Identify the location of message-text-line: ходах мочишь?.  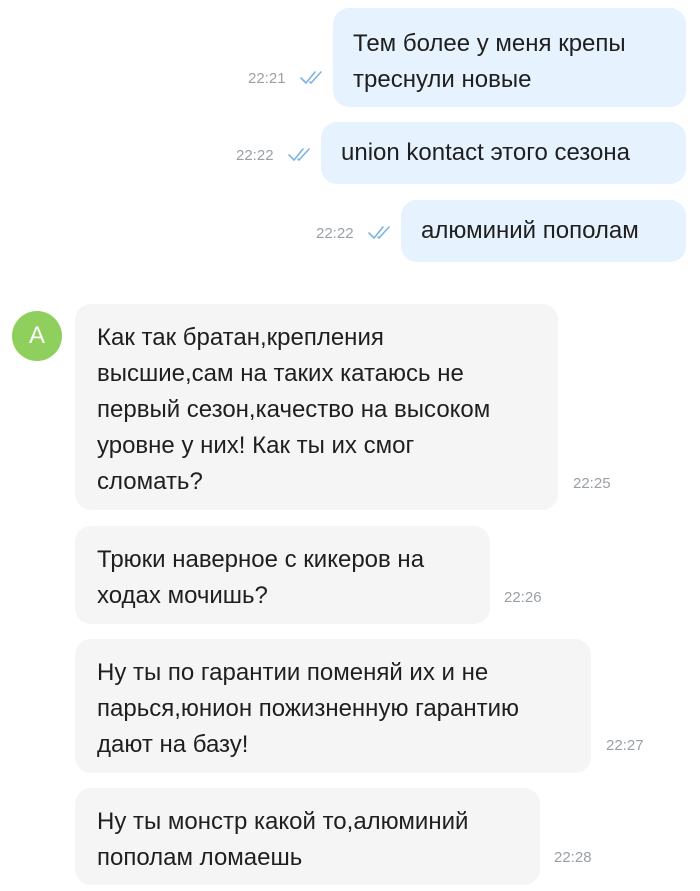
(182, 595).